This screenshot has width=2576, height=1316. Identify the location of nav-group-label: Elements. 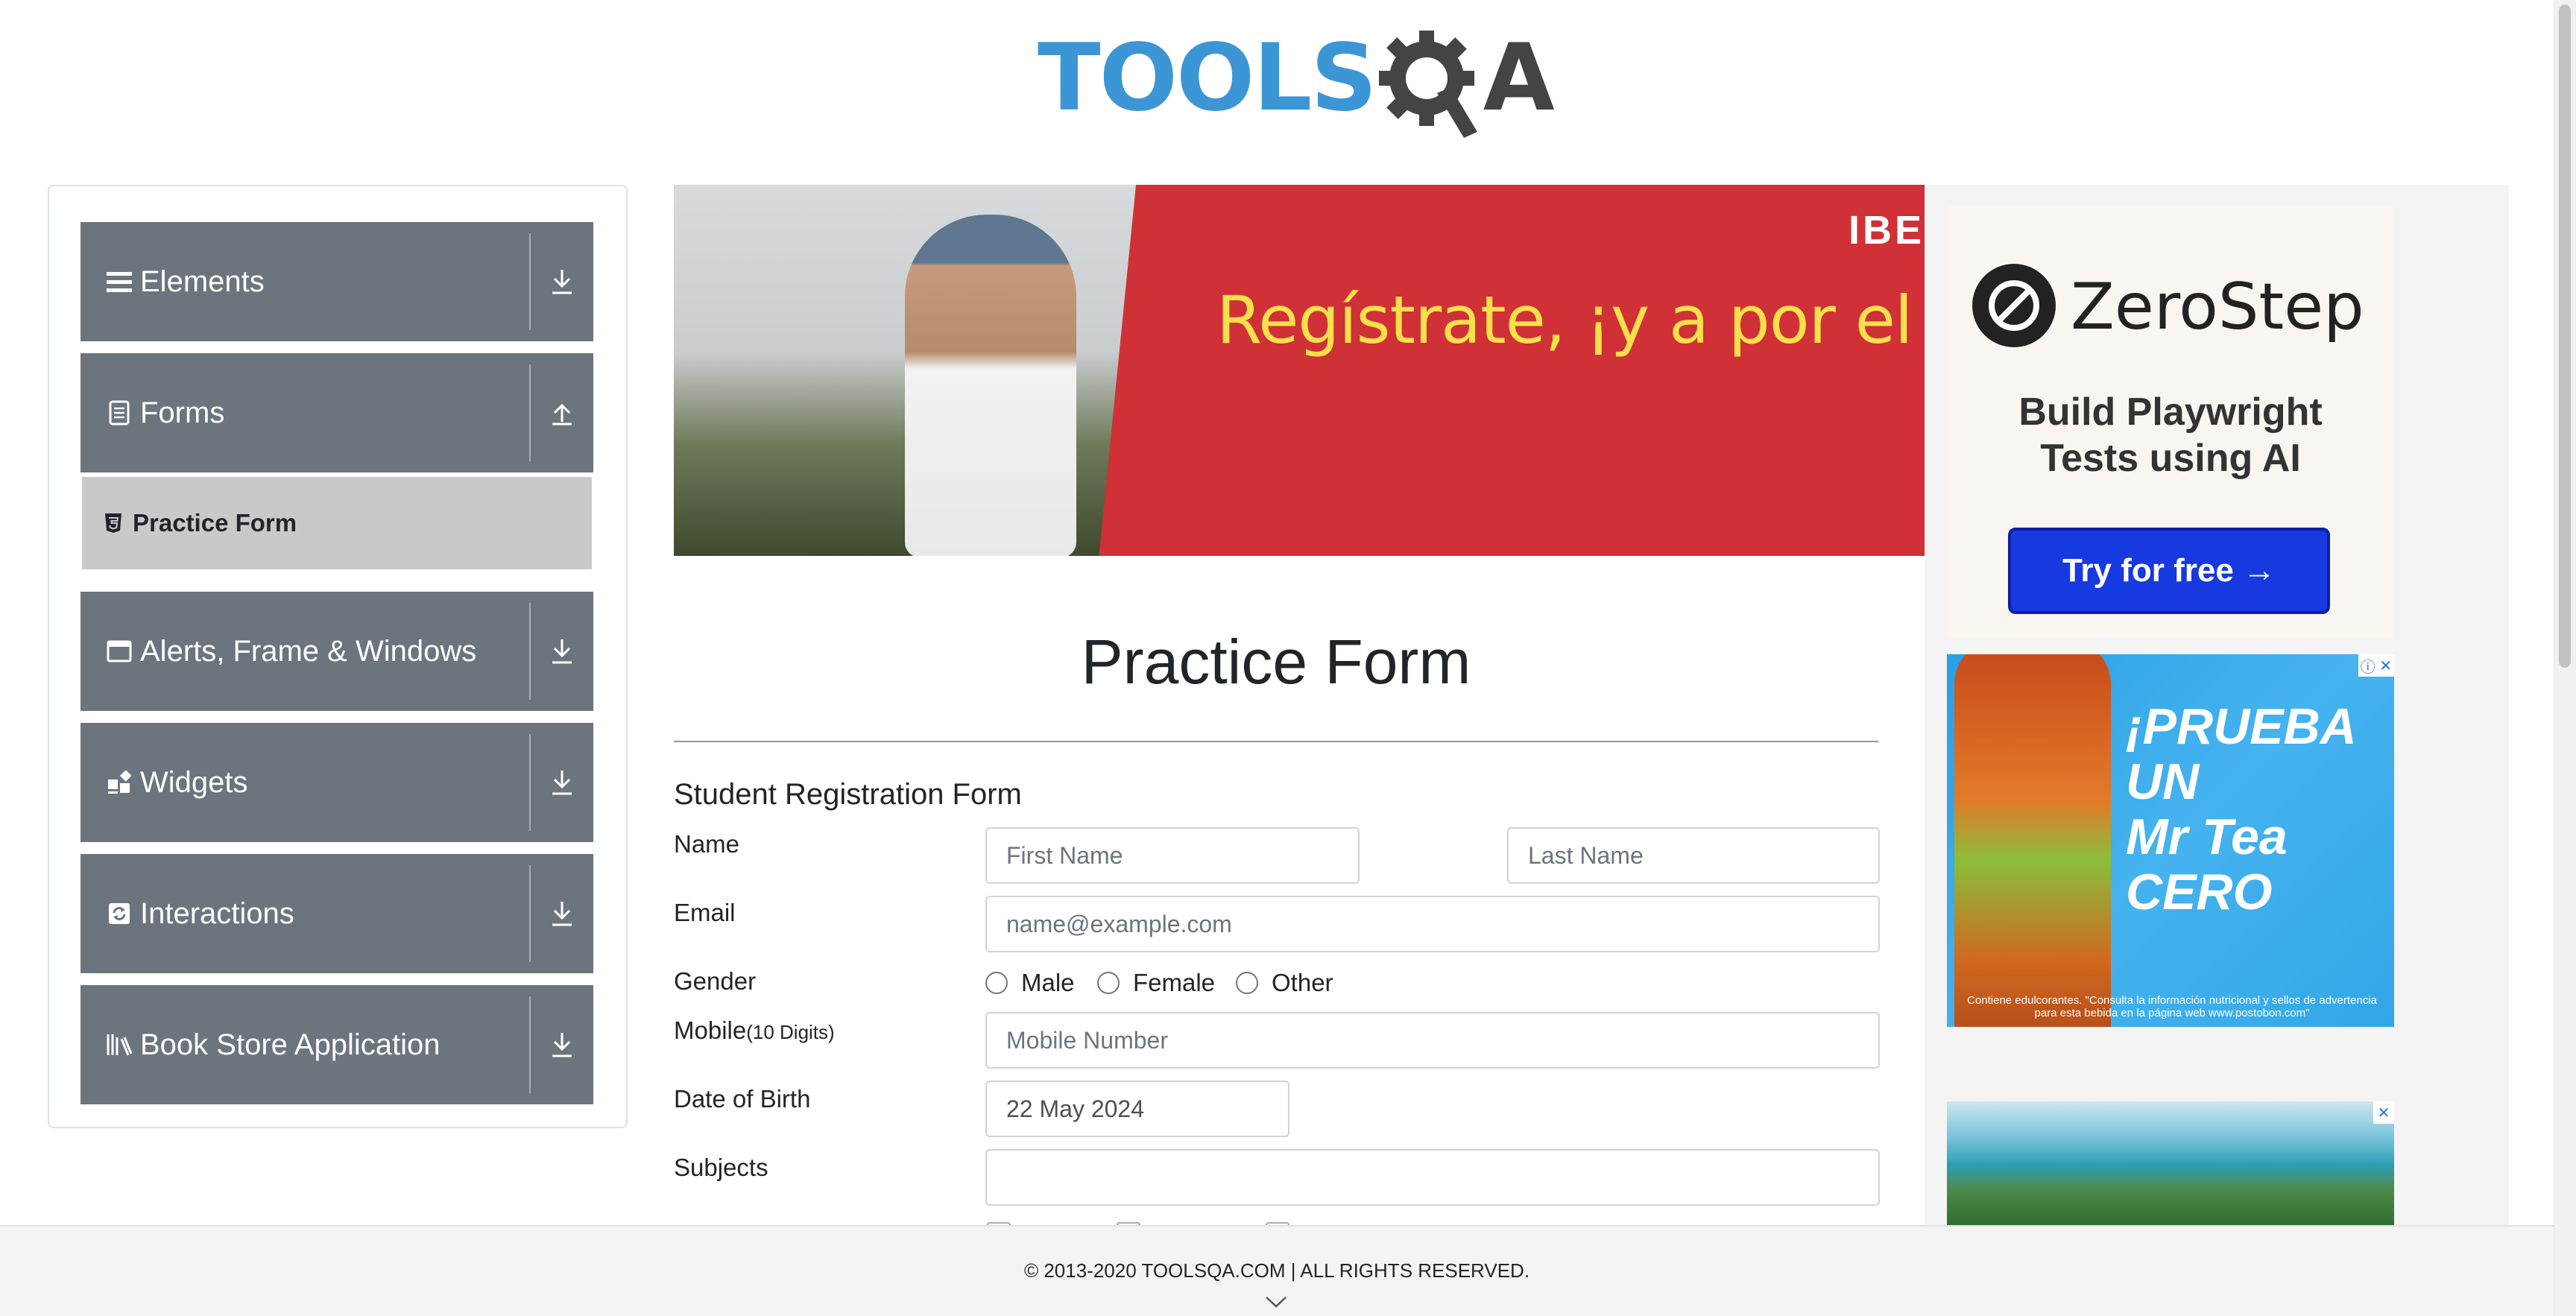
(202, 281).